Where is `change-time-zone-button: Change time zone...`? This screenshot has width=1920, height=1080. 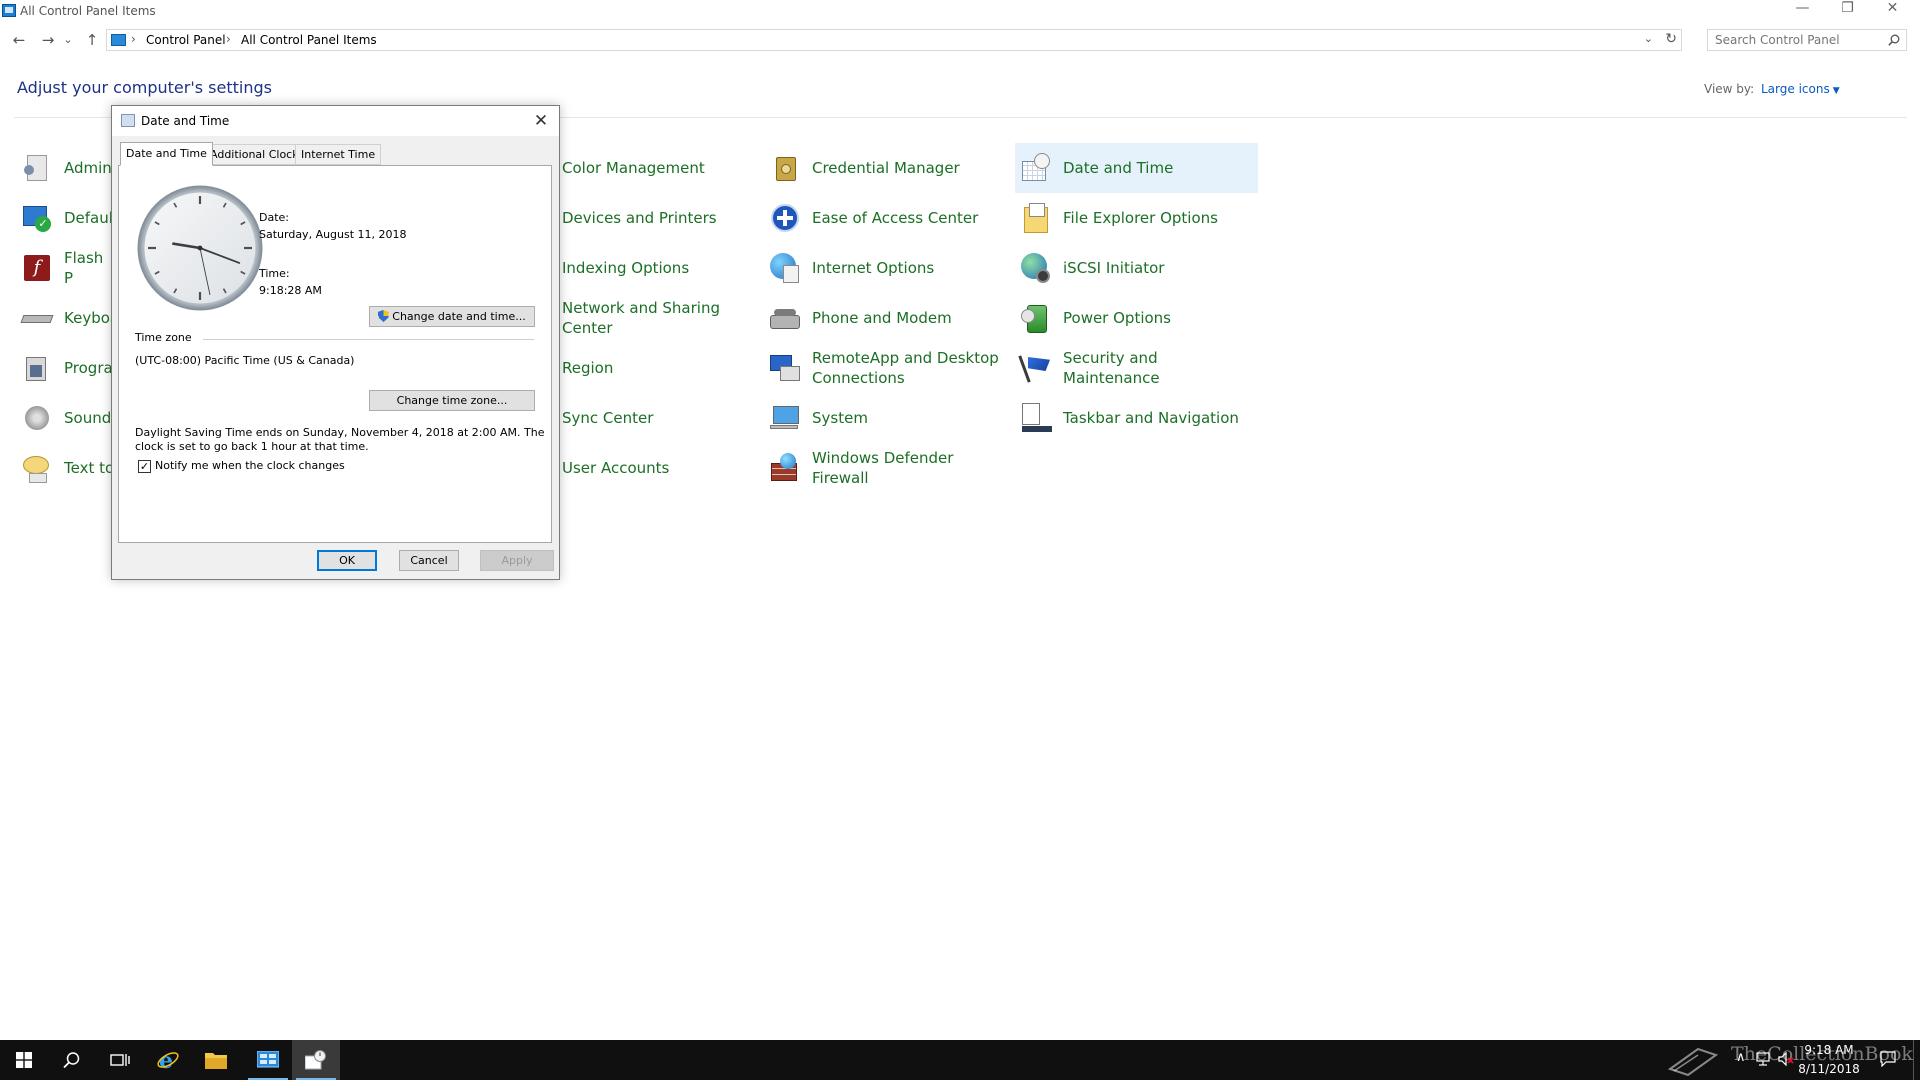
change-time-zone-button: Change time zone... is located at coordinates (452, 400).